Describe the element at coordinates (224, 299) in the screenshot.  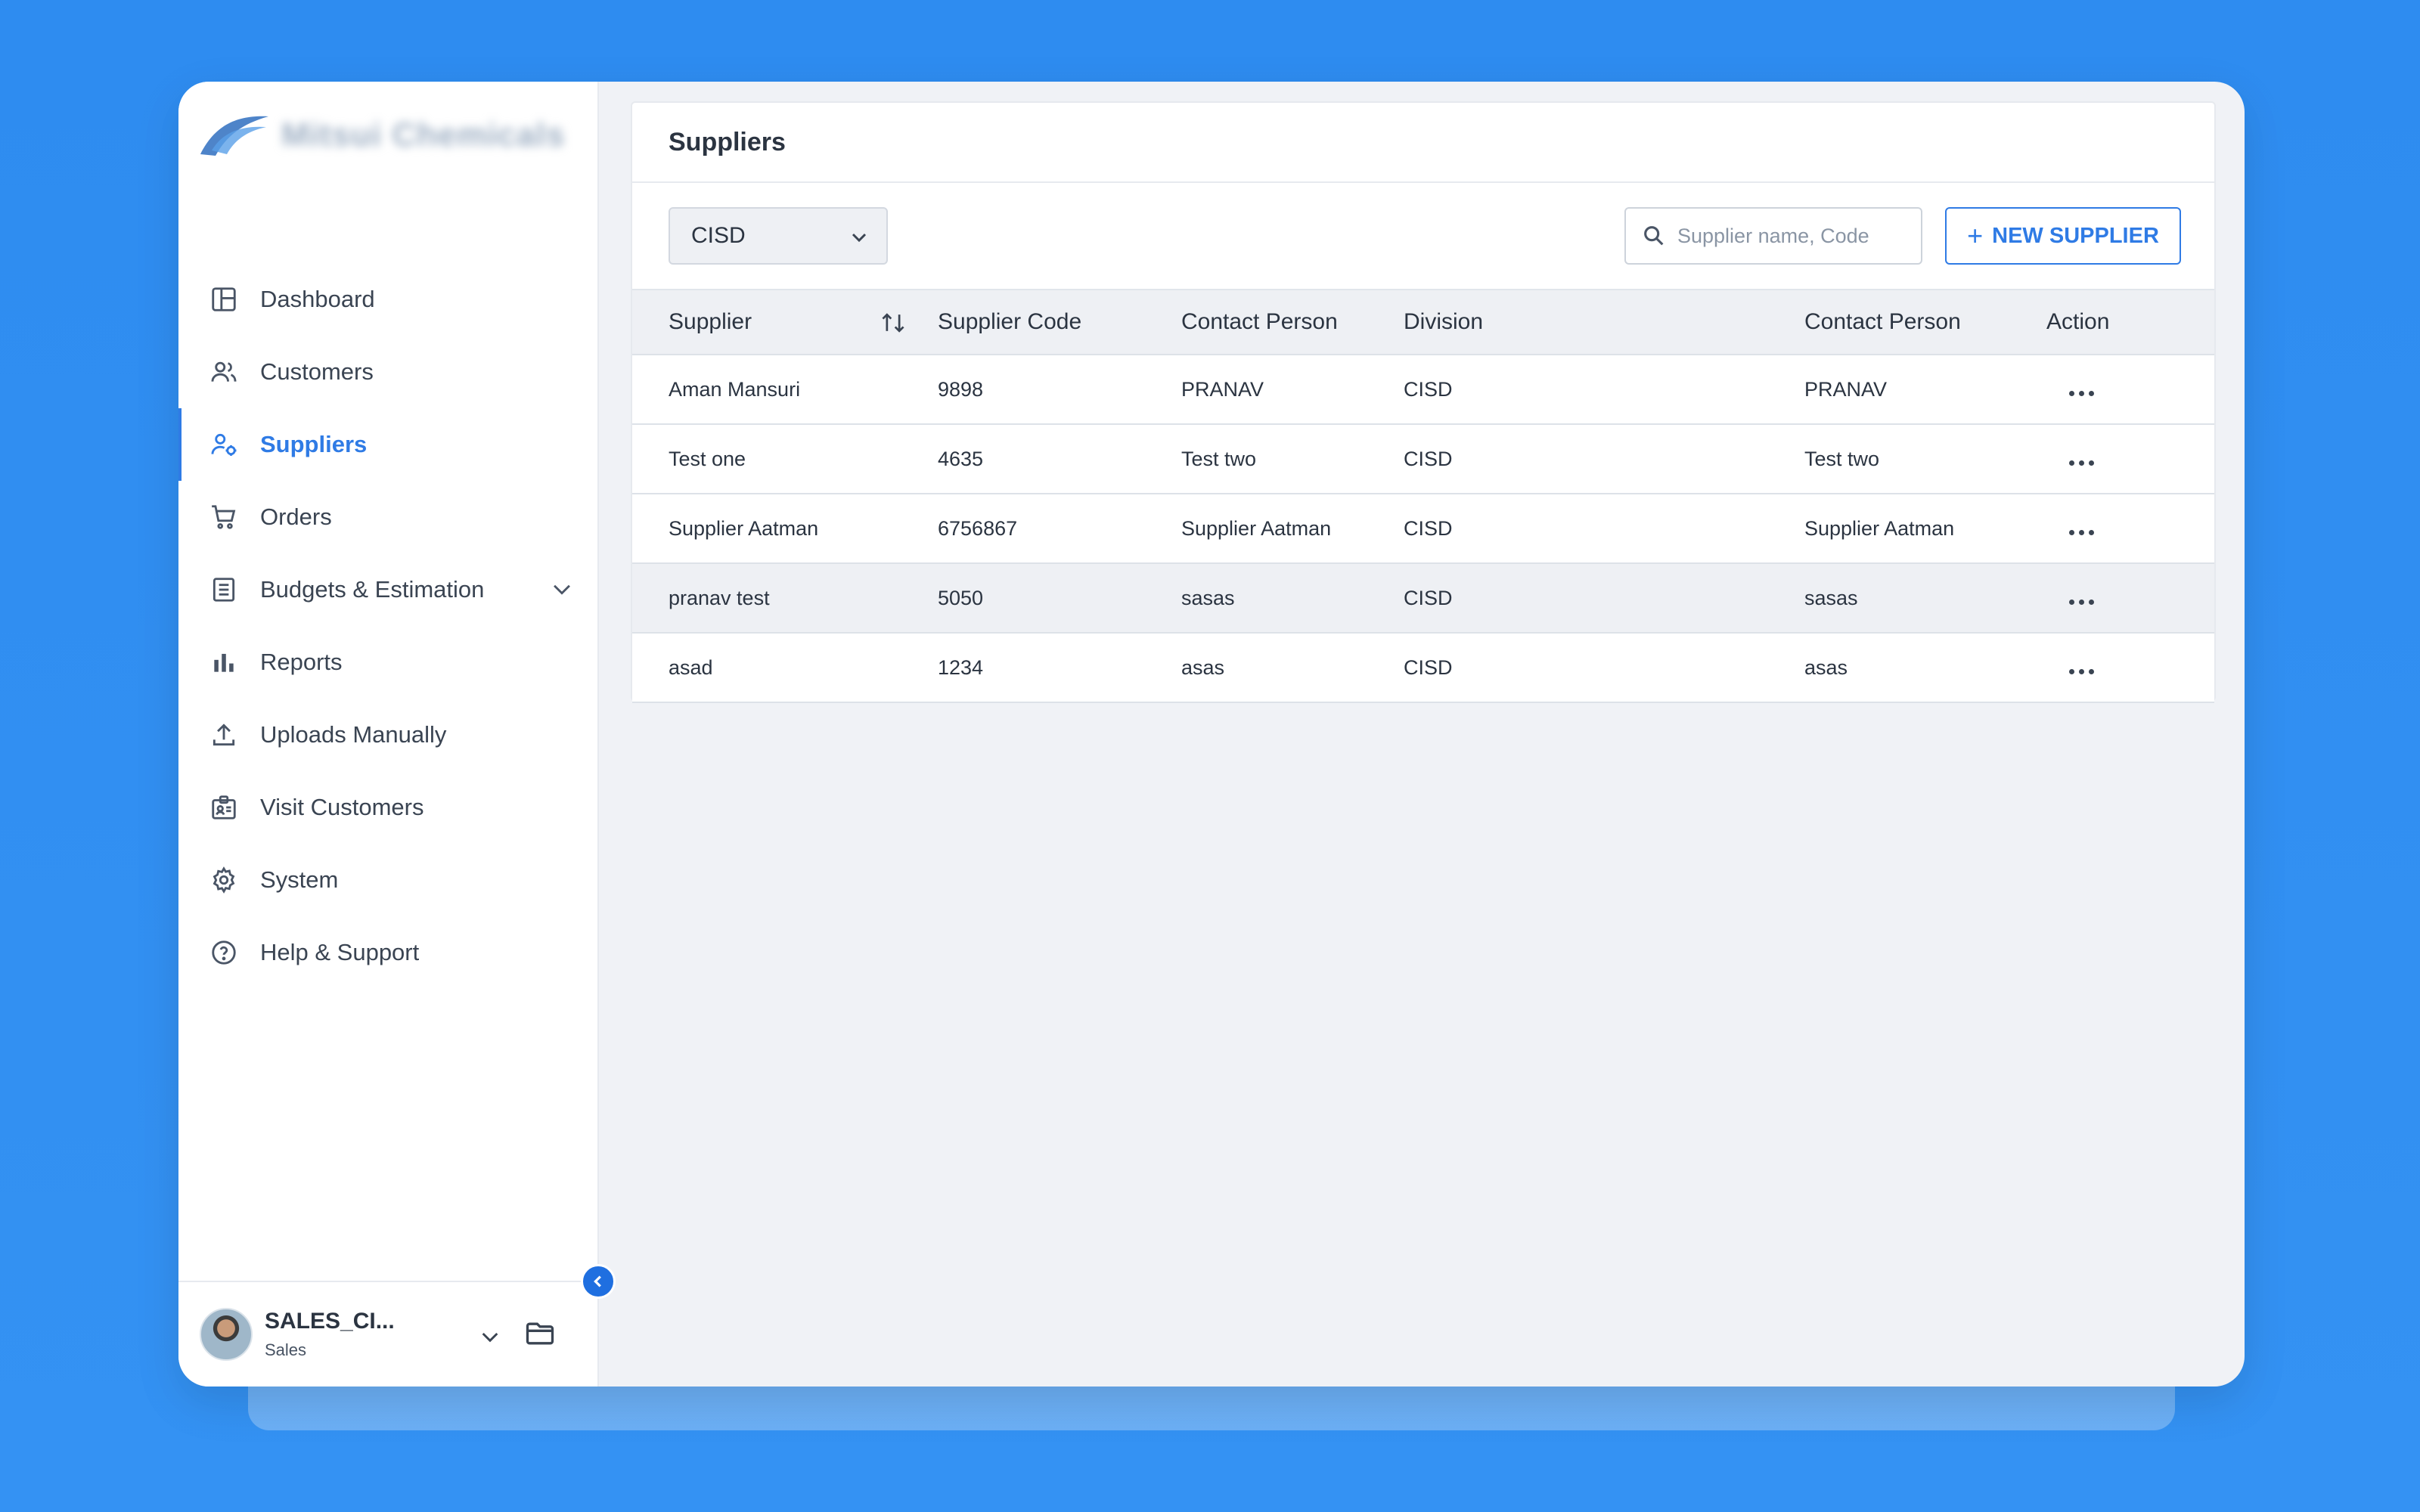
I see `dashboard-icon` at that location.